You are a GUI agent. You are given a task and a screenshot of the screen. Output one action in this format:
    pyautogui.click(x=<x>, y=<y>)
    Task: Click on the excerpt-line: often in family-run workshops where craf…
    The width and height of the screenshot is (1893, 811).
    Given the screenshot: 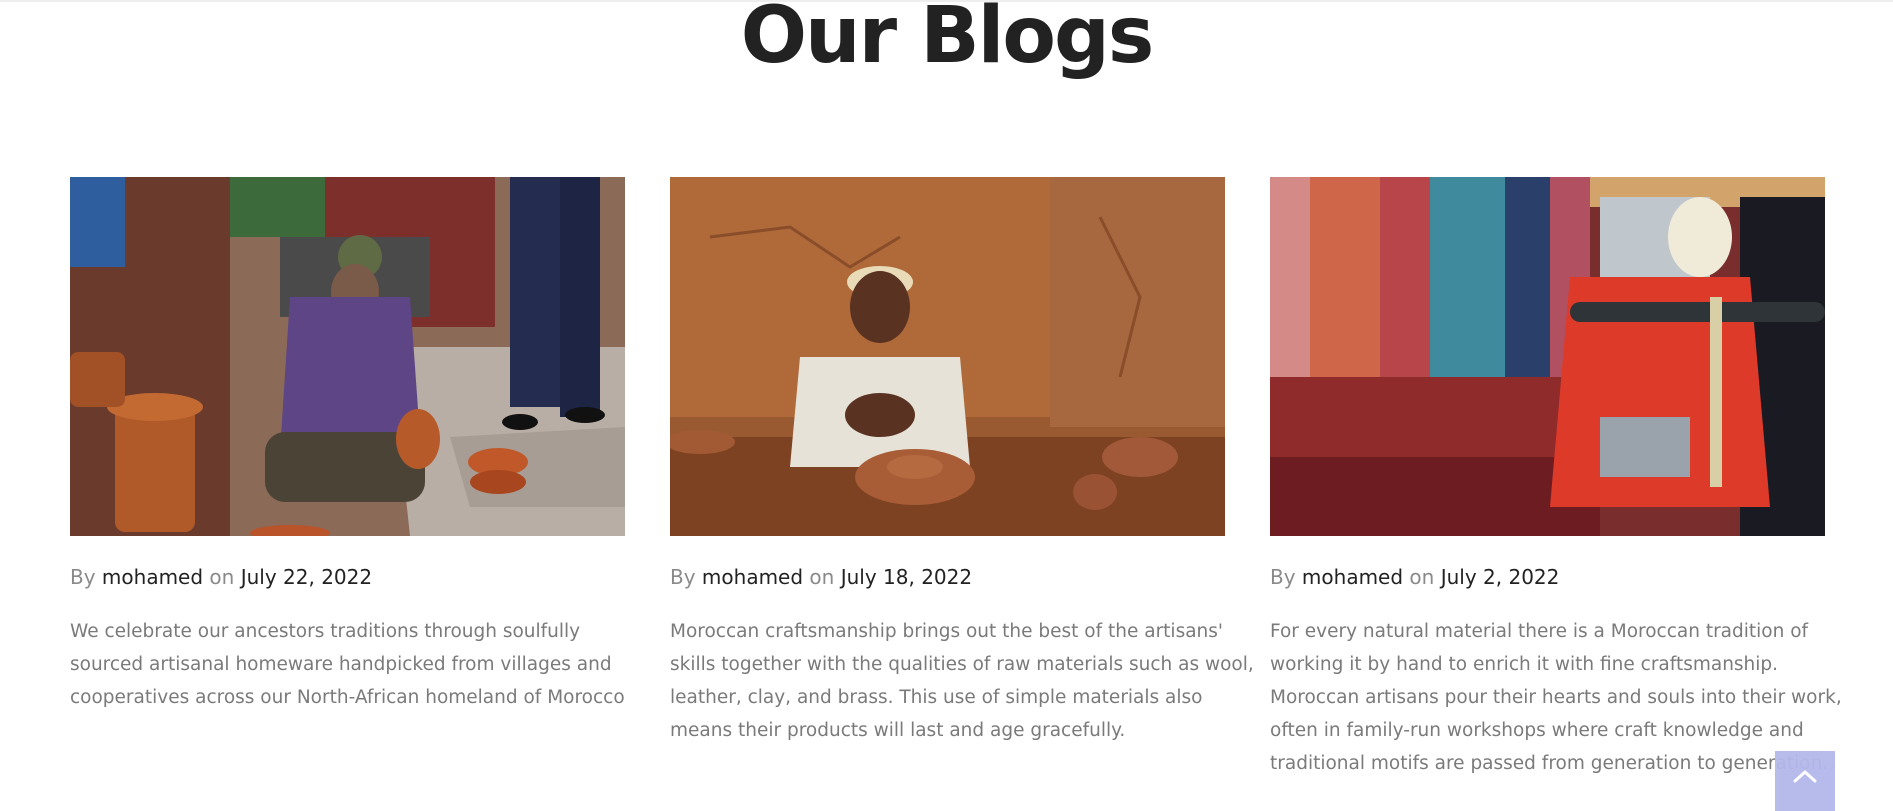 What is the action you would take?
    pyautogui.click(x=1537, y=730)
    